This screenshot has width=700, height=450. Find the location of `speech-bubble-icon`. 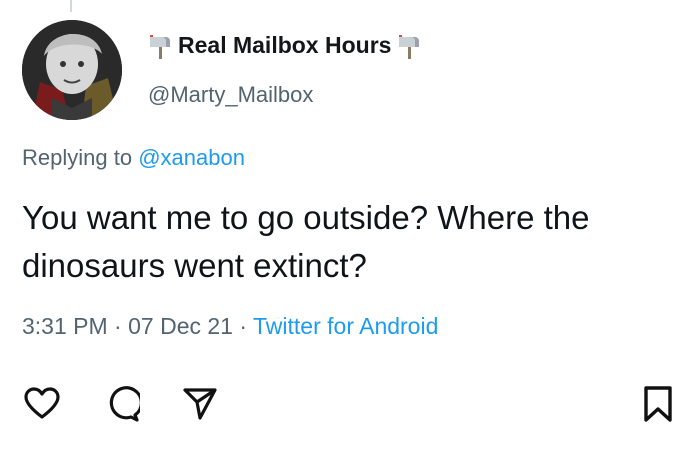

speech-bubble-icon is located at coordinates (124, 404).